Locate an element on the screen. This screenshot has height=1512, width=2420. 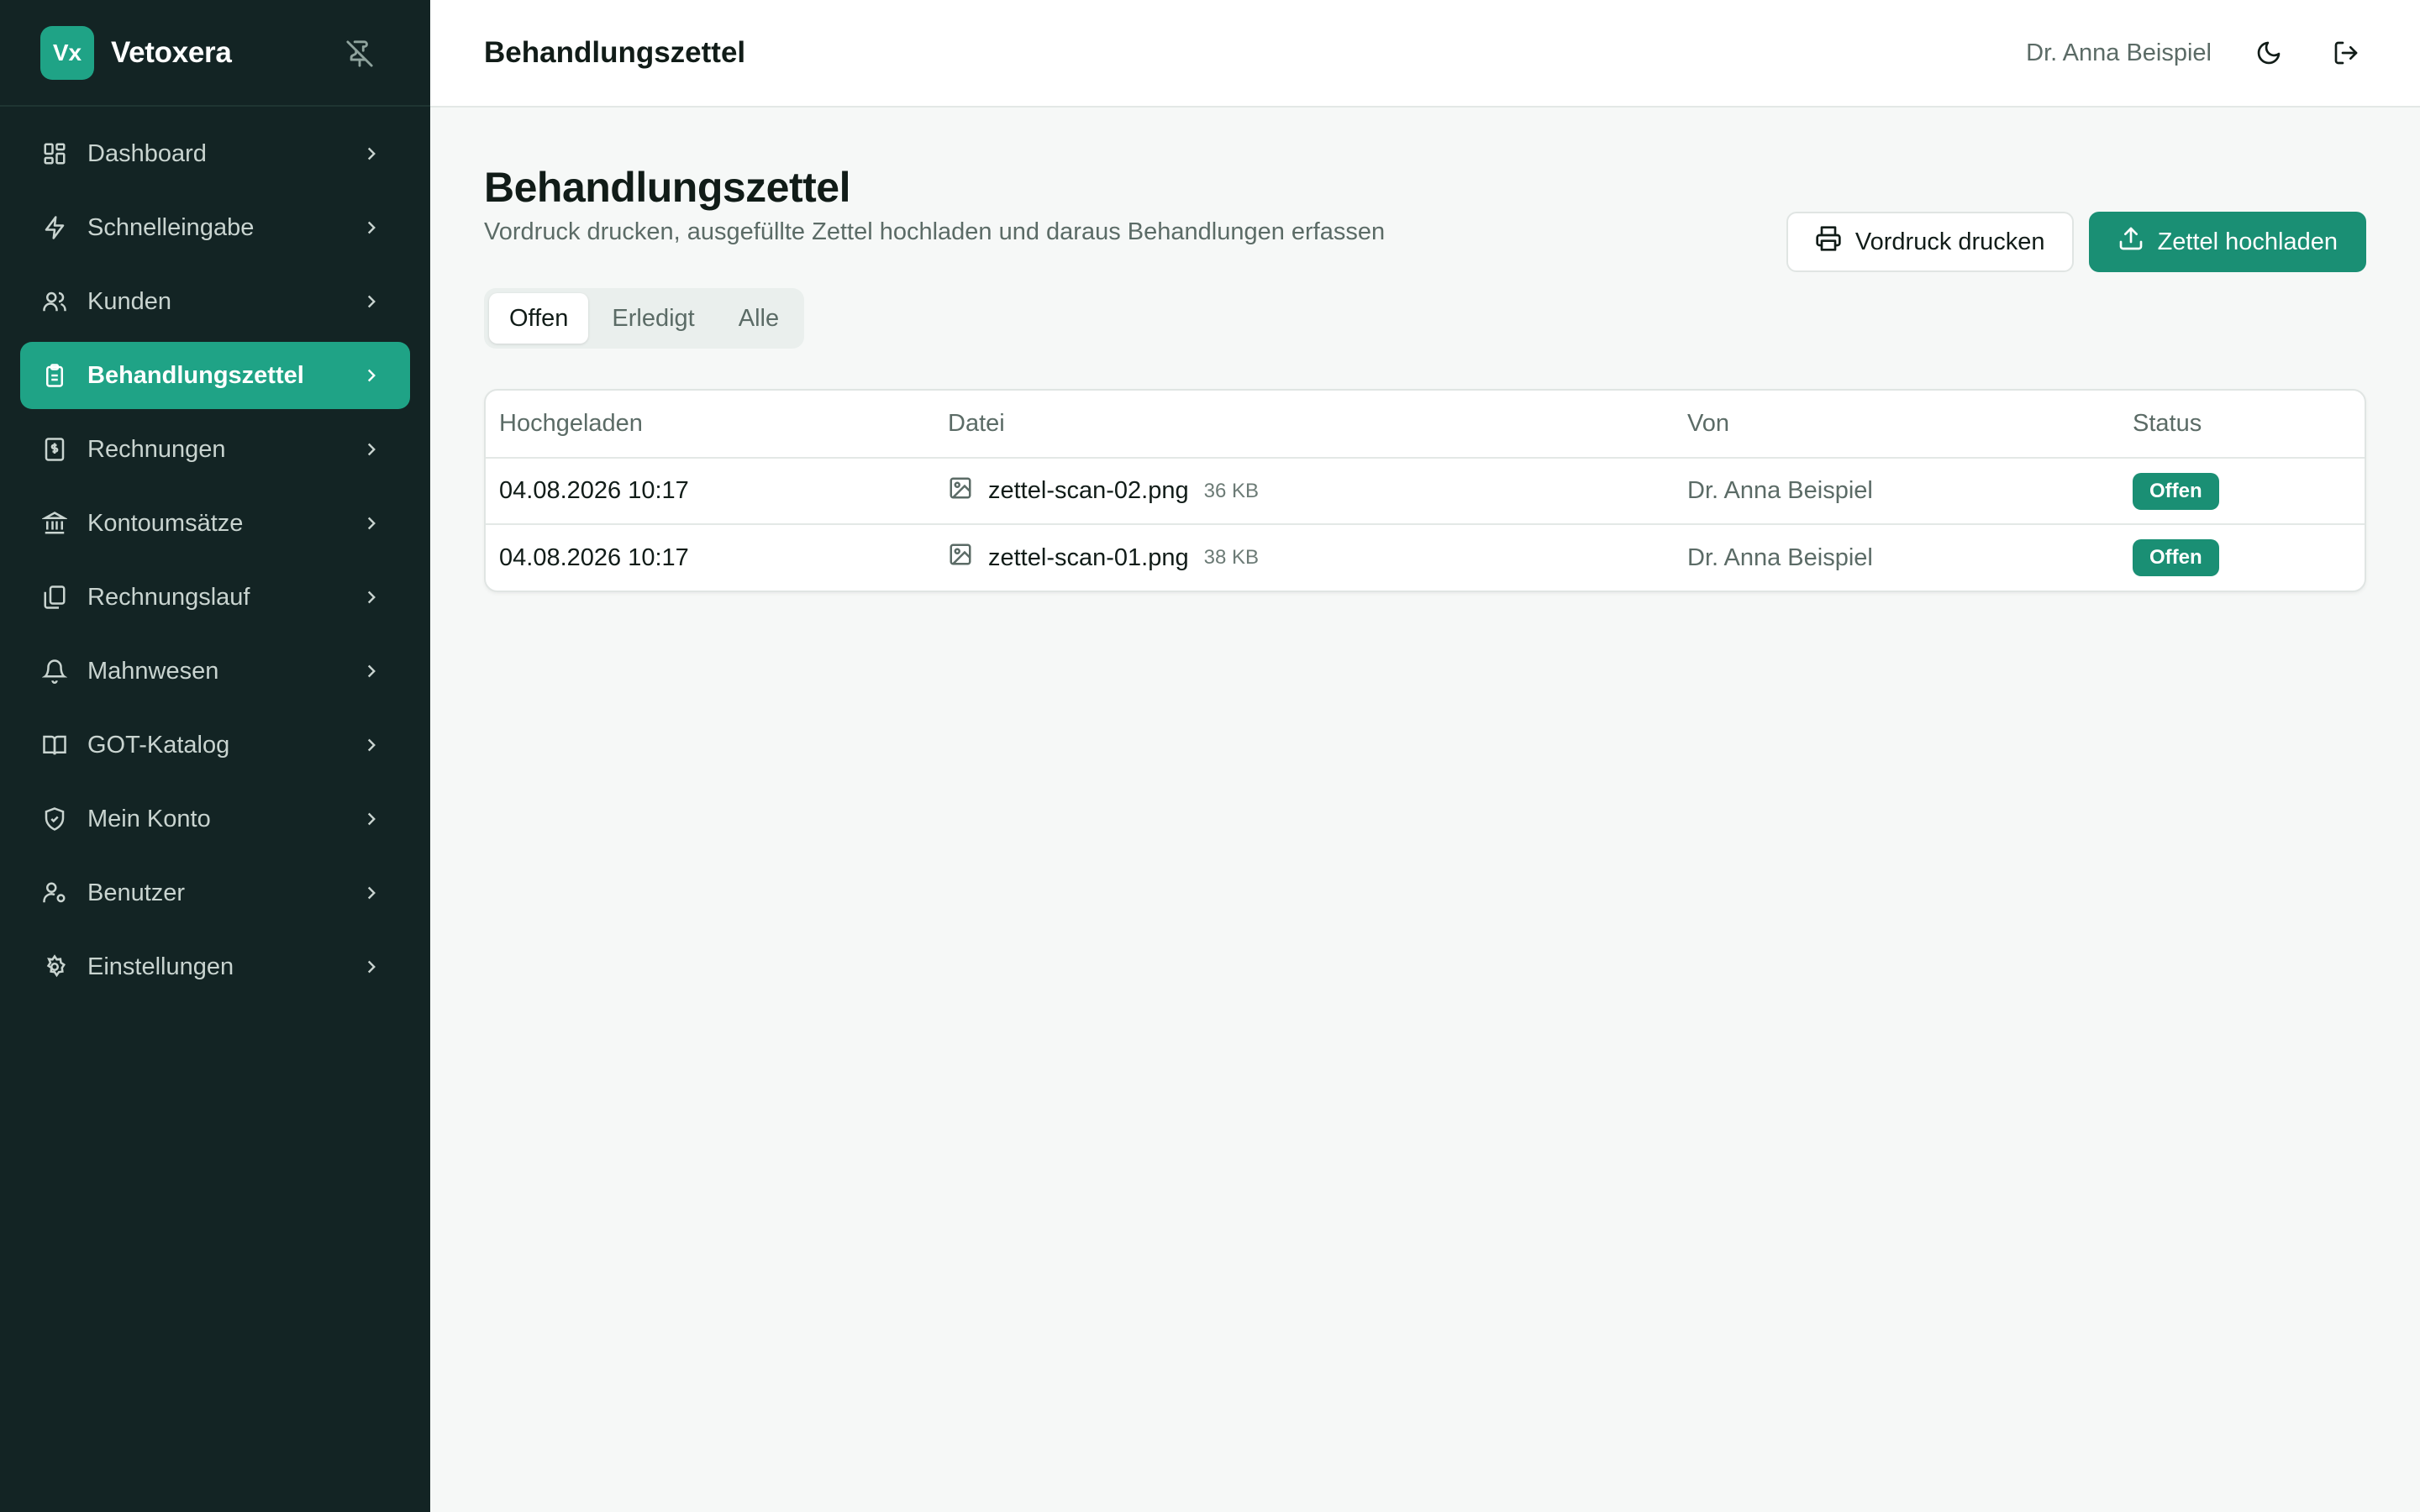
sidebar-item-label: Kontoumsätze is located at coordinates (165, 523).